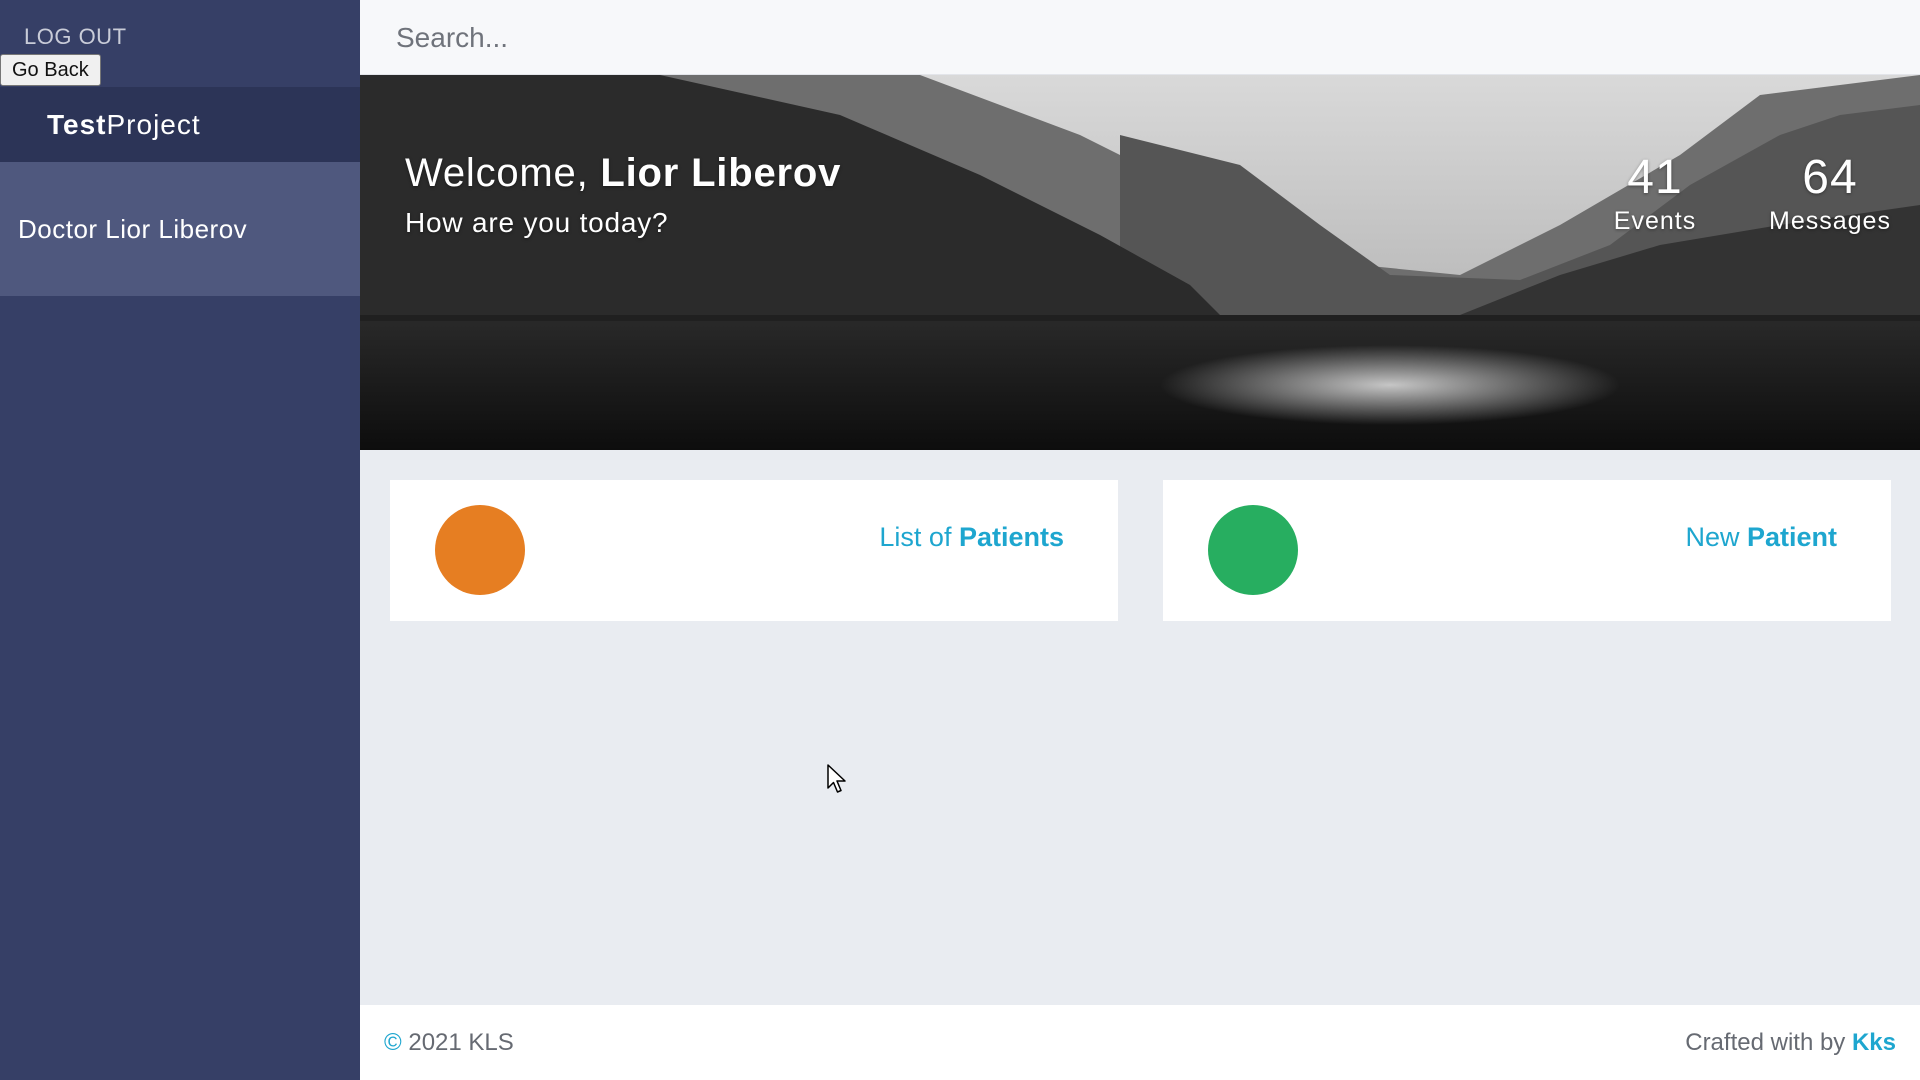 The image size is (1920, 1080). I want to click on top-bar, so click(1140, 37).